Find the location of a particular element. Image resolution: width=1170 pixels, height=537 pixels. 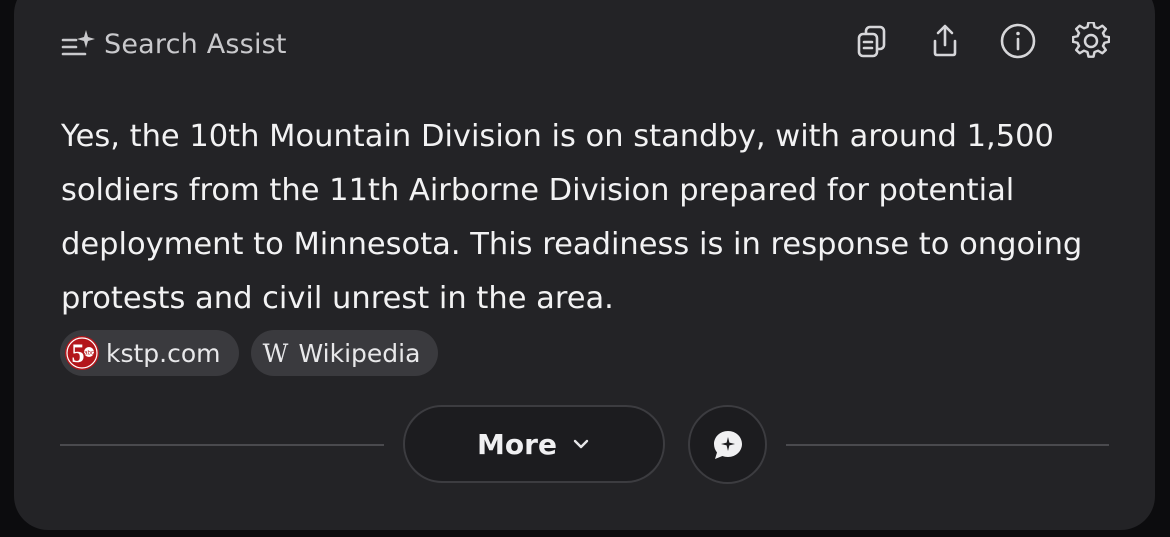

source-chip-kstp: 5 abc kstp.com is located at coordinates (149, 353).